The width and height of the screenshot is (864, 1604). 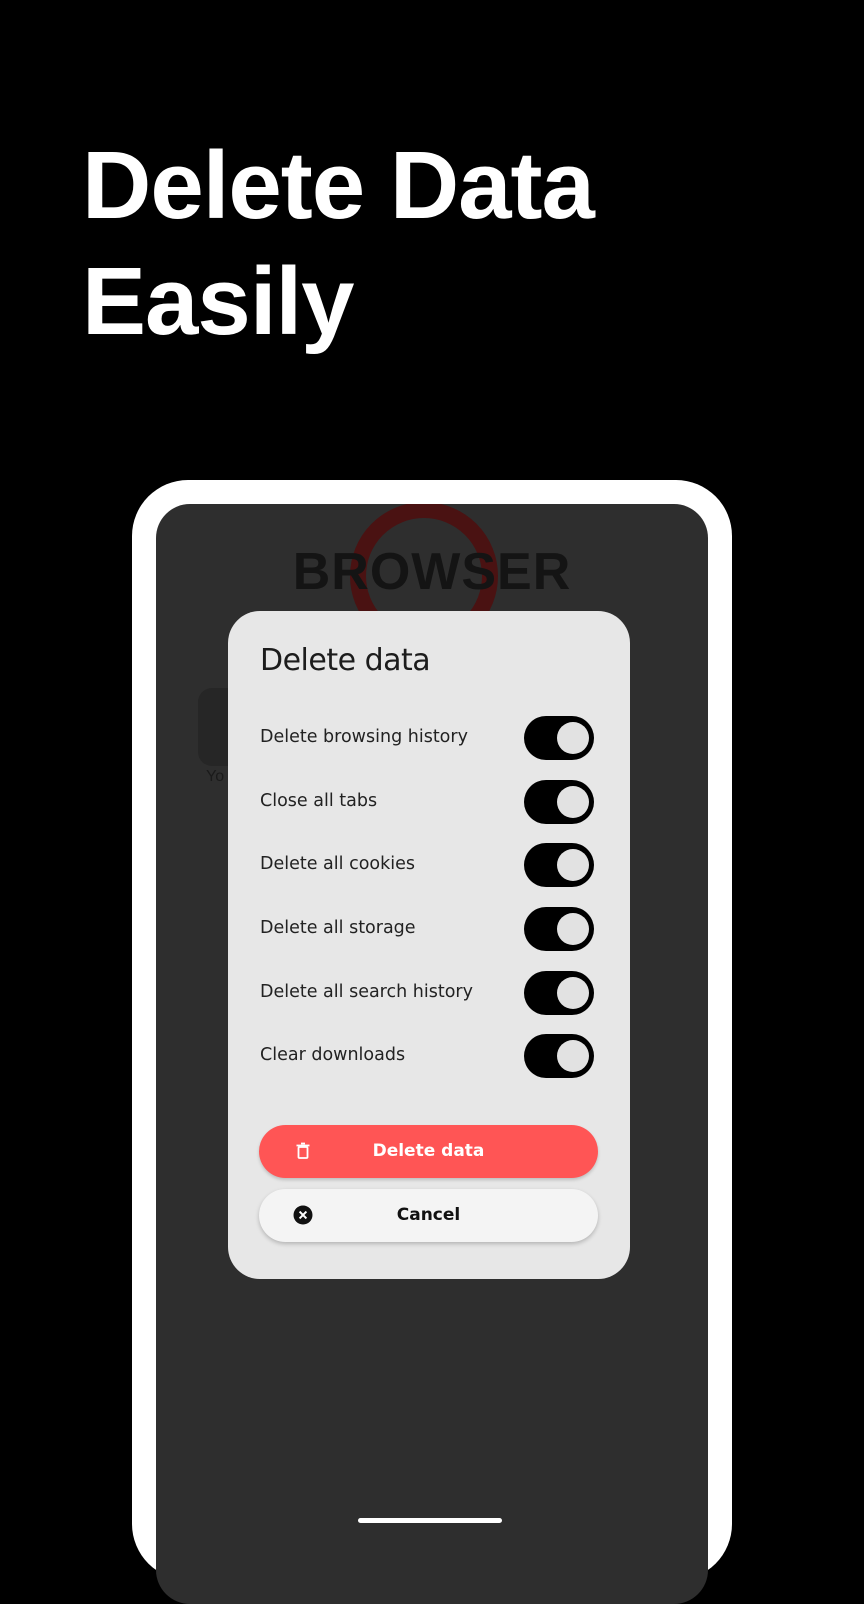 I want to click on delete-data-button-label: Delete data, so click(x=428, y=1151).